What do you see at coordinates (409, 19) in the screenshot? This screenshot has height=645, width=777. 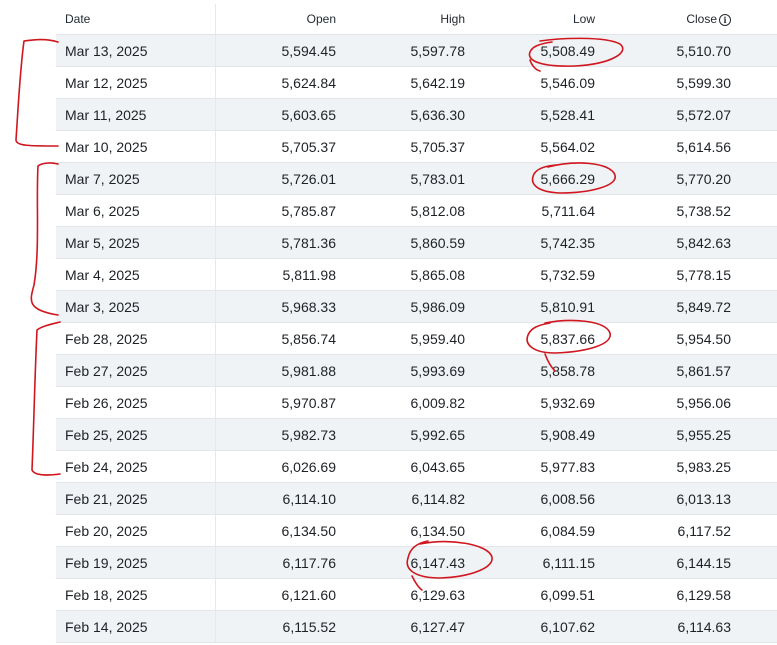 I see `header-high: High` at bounding box center [409, 19].